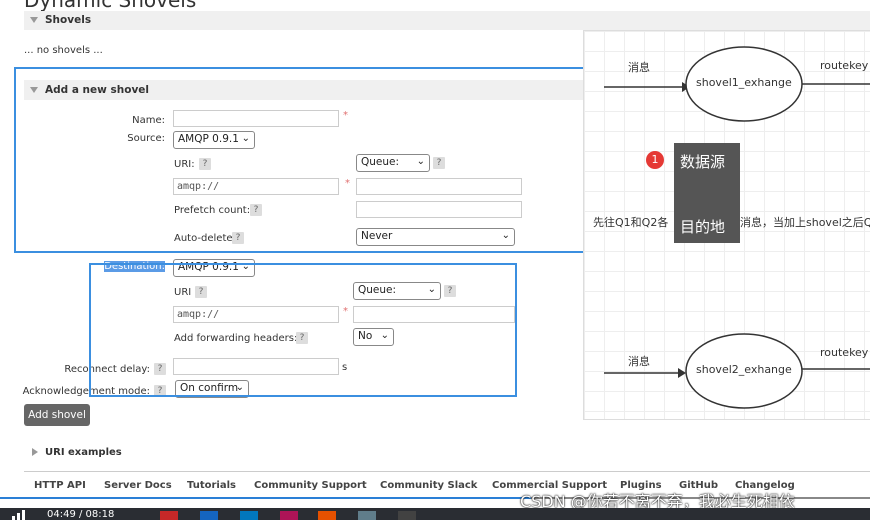 Image resolution: width=870 pixels, height=520 pixels. I want to click on annotation-tooltip-dest: 目的地, so click(707, 222).